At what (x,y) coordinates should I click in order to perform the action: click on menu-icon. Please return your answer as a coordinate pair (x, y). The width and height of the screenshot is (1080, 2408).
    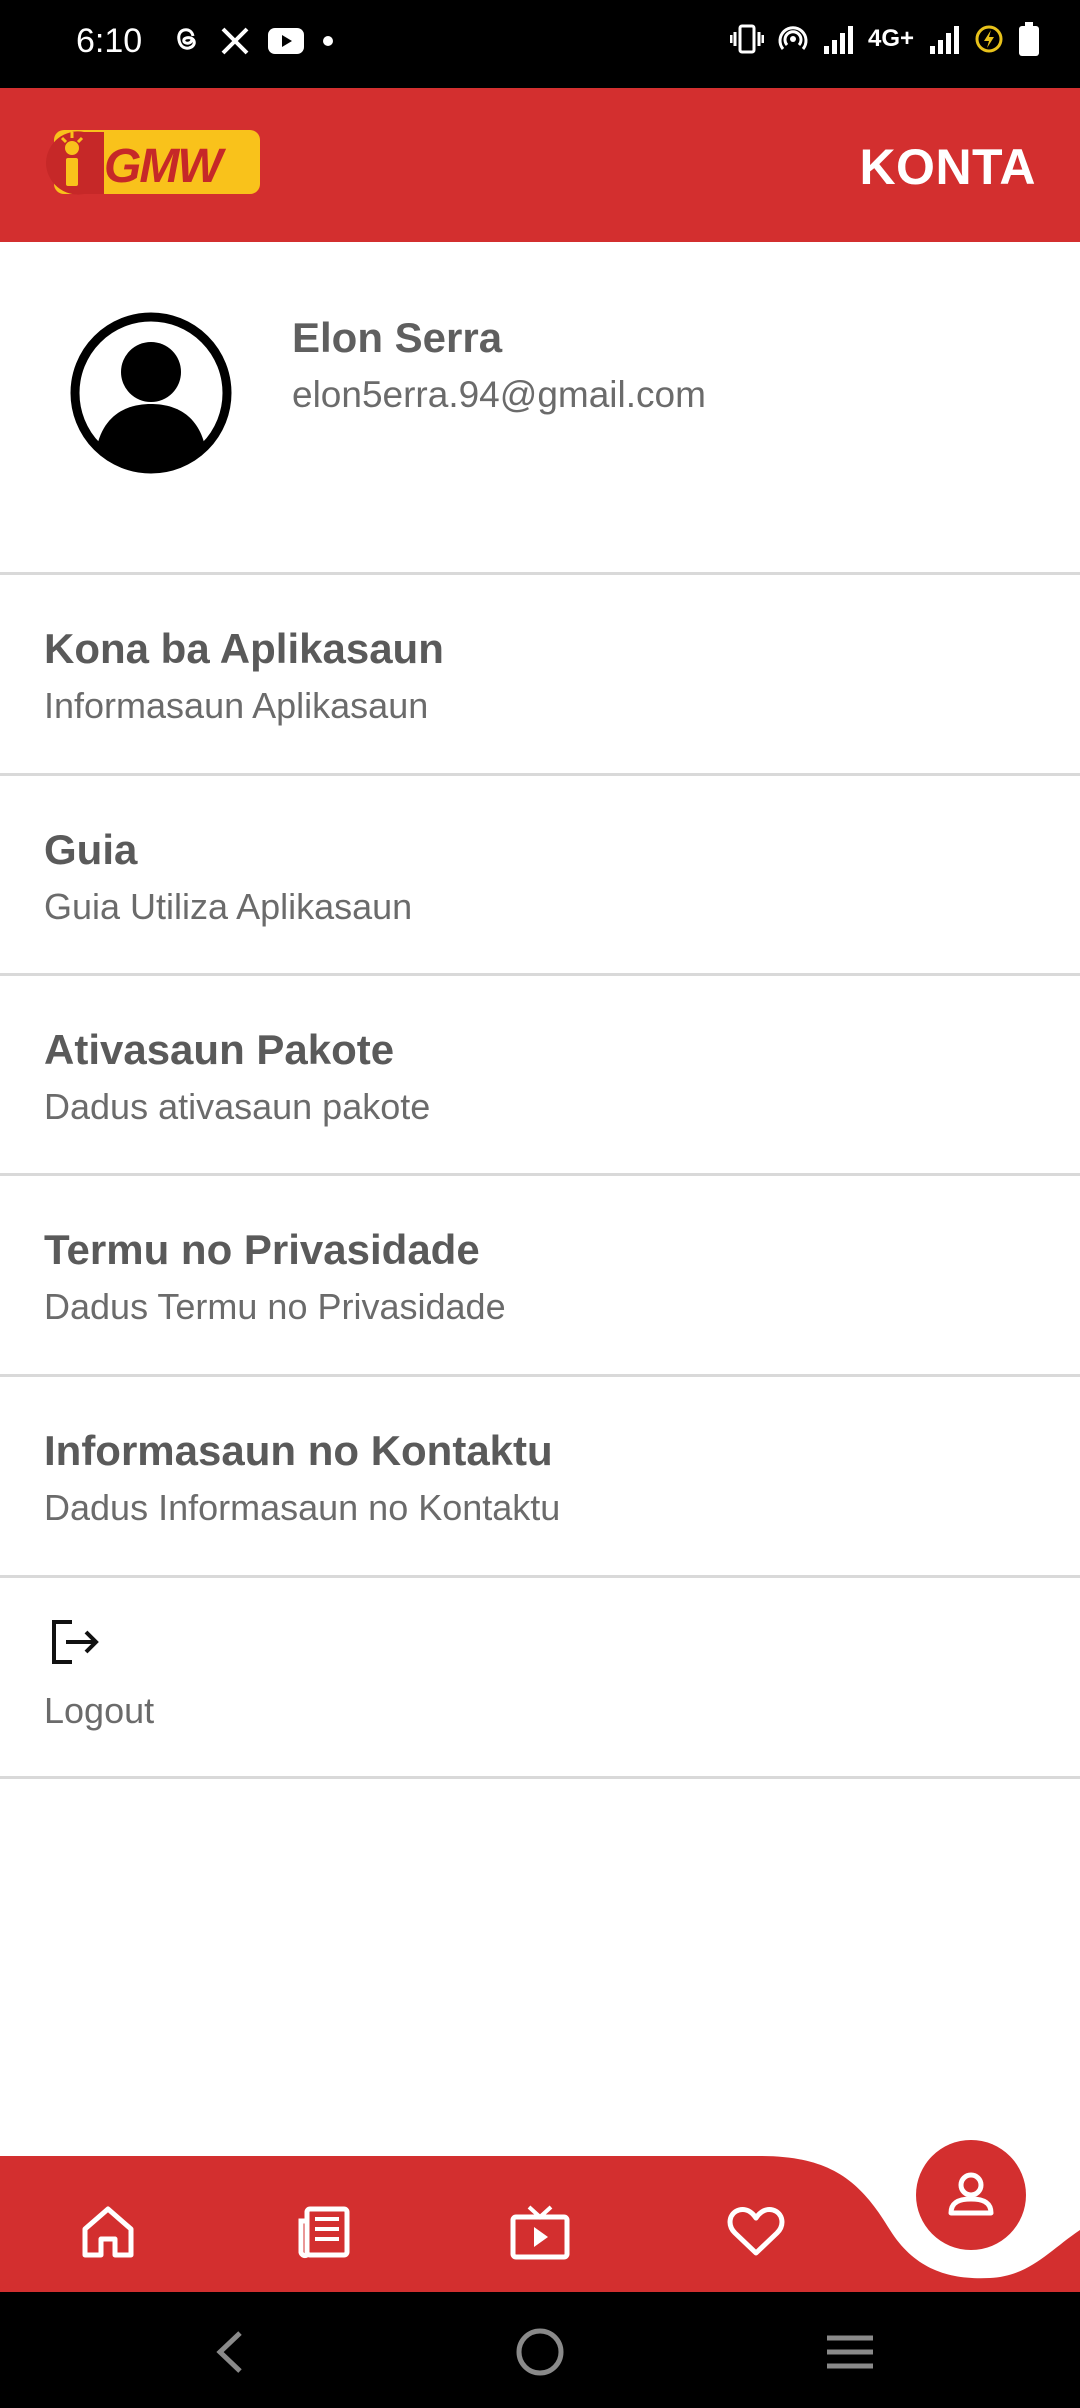
    Looking at the image, I should click on (850, 2352).